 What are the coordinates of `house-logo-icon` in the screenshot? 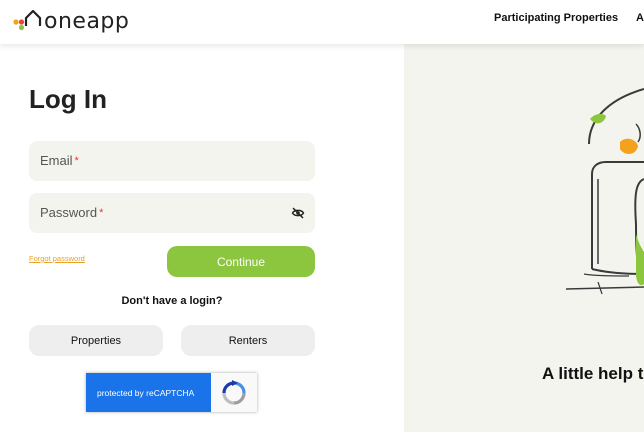 It's located at (27, 20).